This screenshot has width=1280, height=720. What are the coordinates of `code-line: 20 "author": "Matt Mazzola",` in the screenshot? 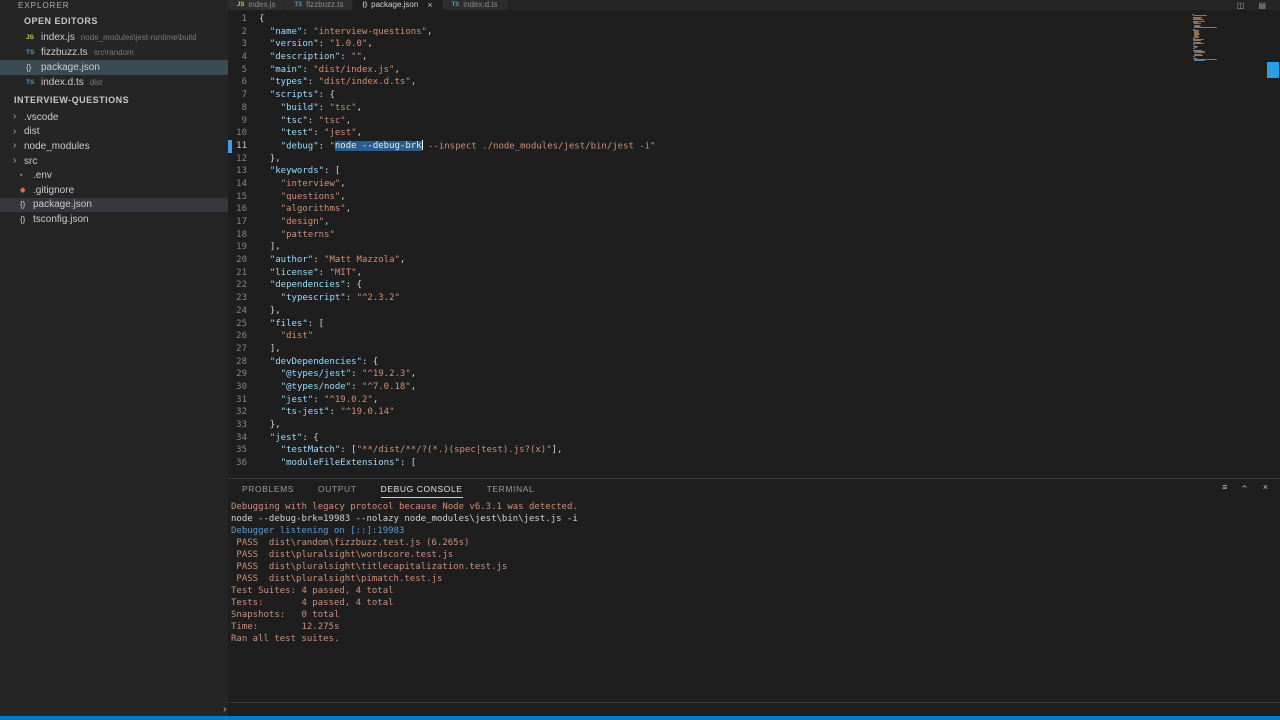 It's located at (754, 260).